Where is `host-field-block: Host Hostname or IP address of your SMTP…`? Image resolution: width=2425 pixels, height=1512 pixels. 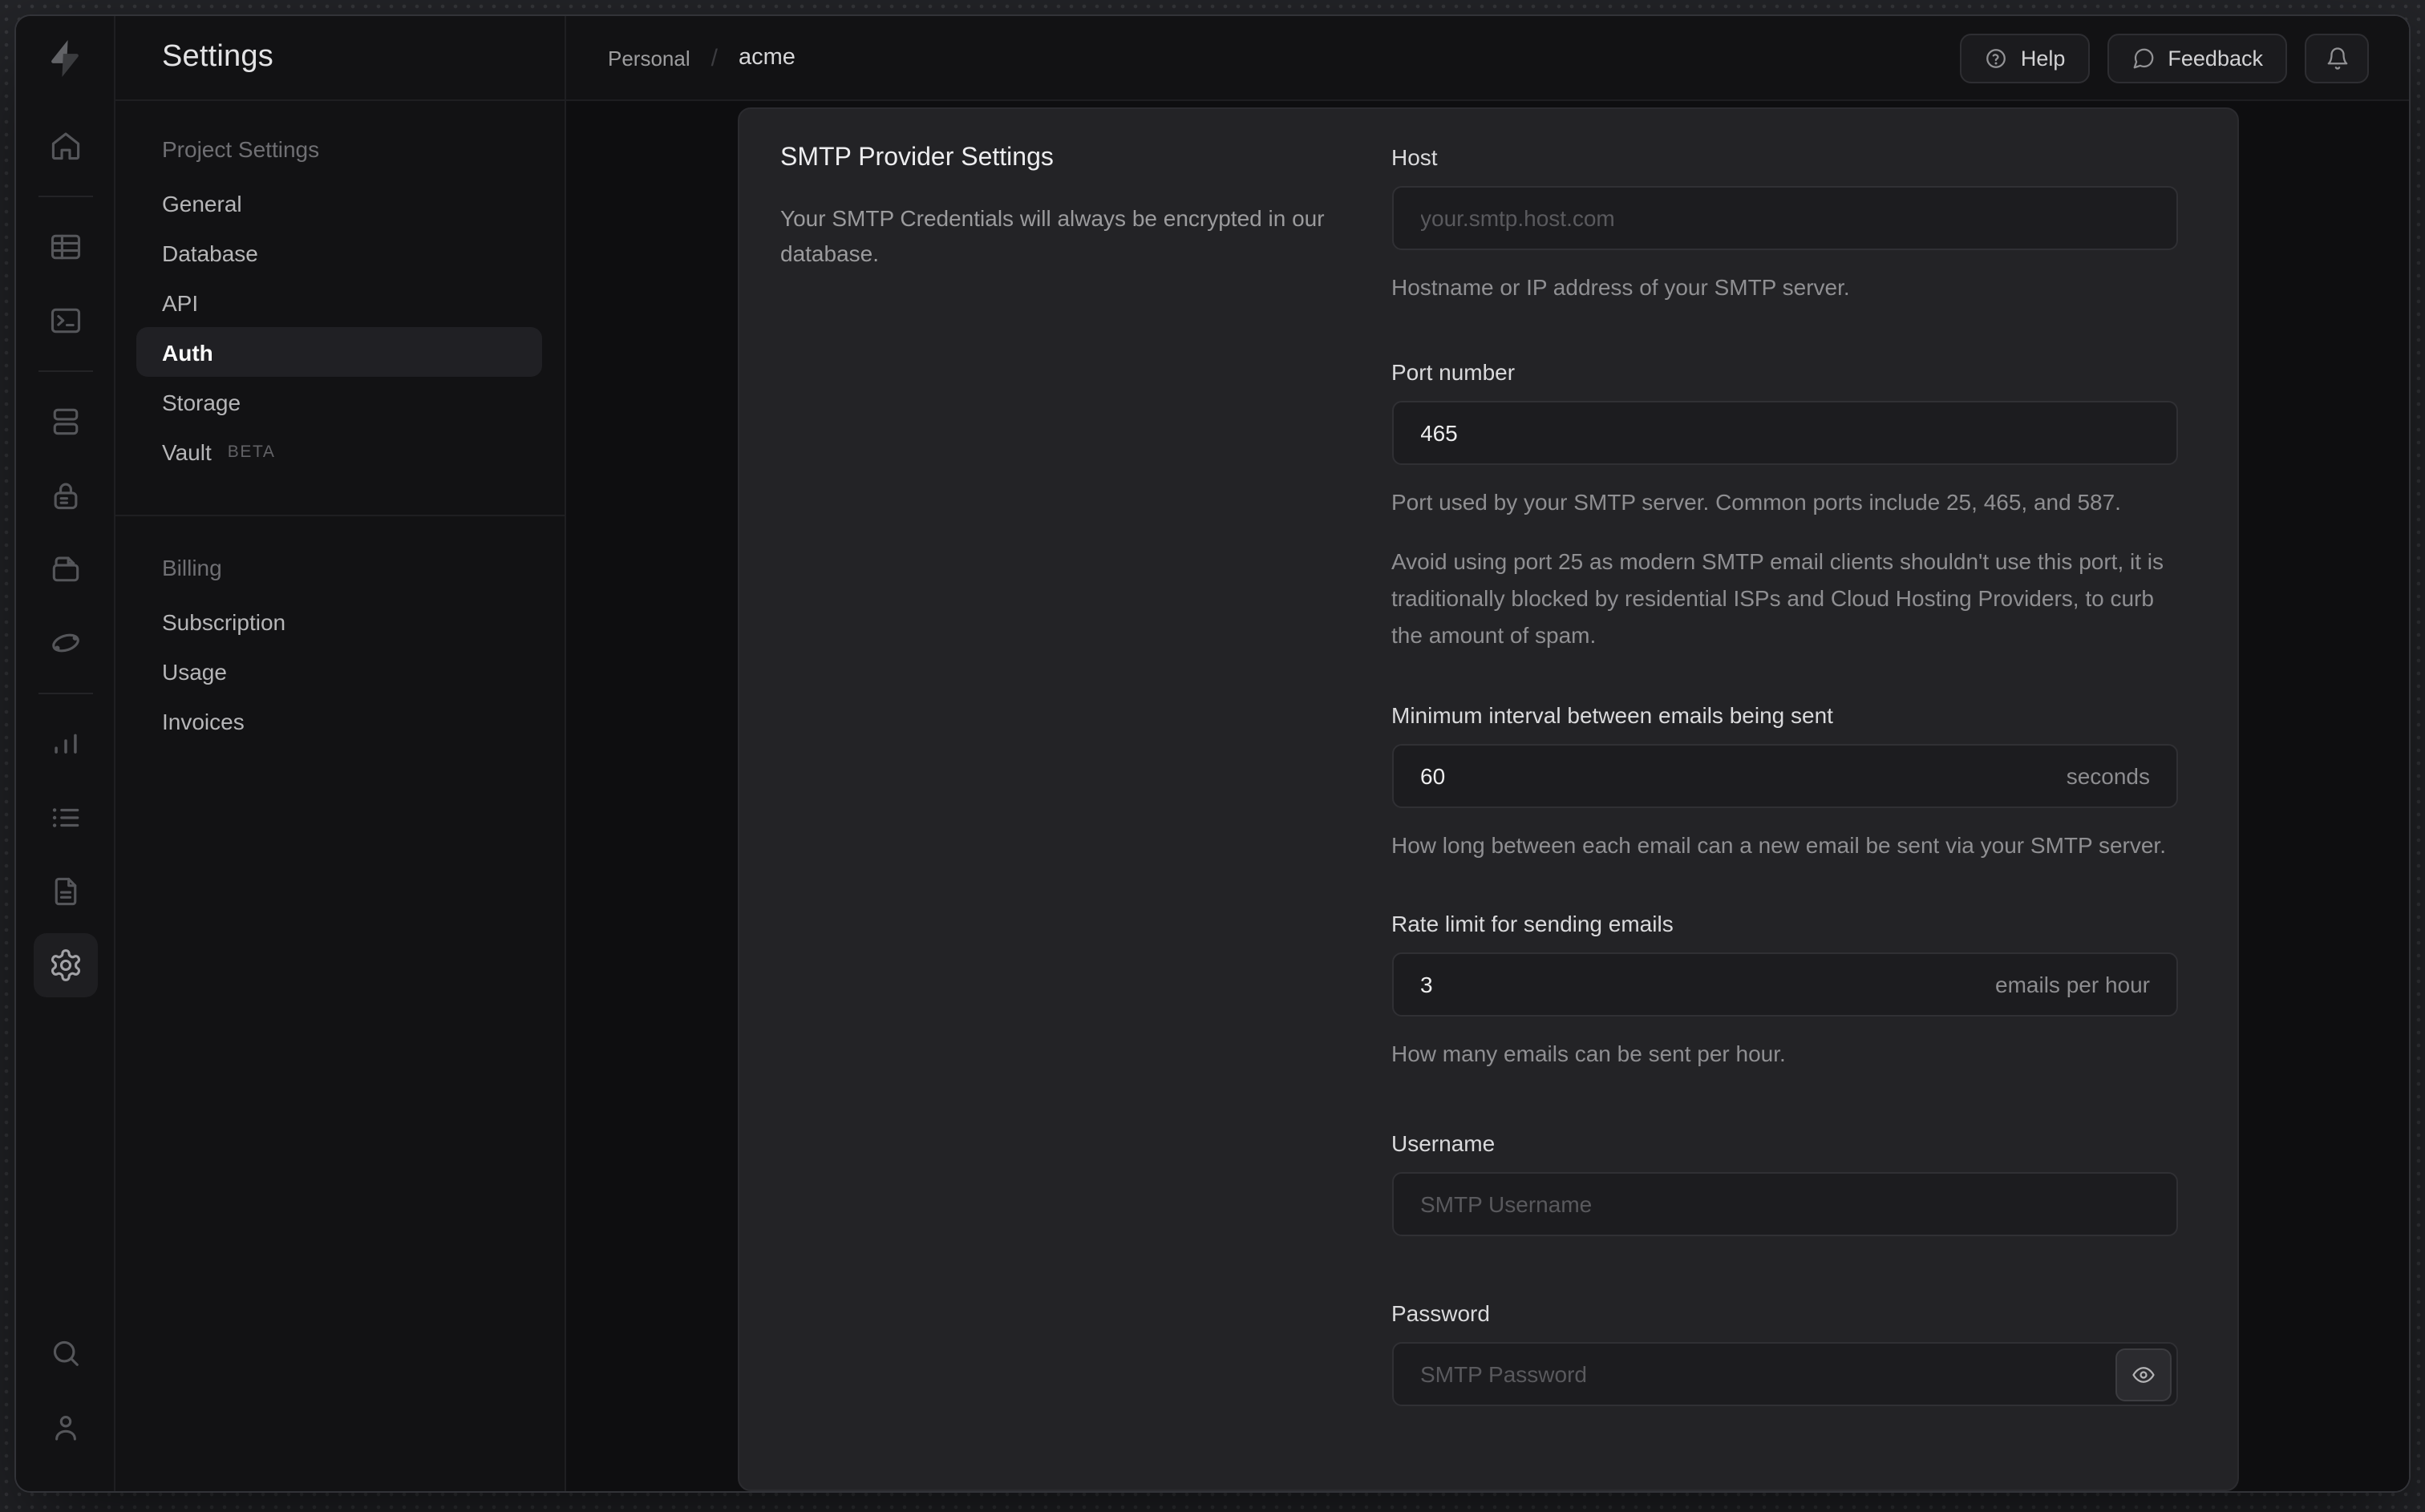
host-field-block: Host Hostname or IP address of your SMTP… is located at coordinates (1784, 225).